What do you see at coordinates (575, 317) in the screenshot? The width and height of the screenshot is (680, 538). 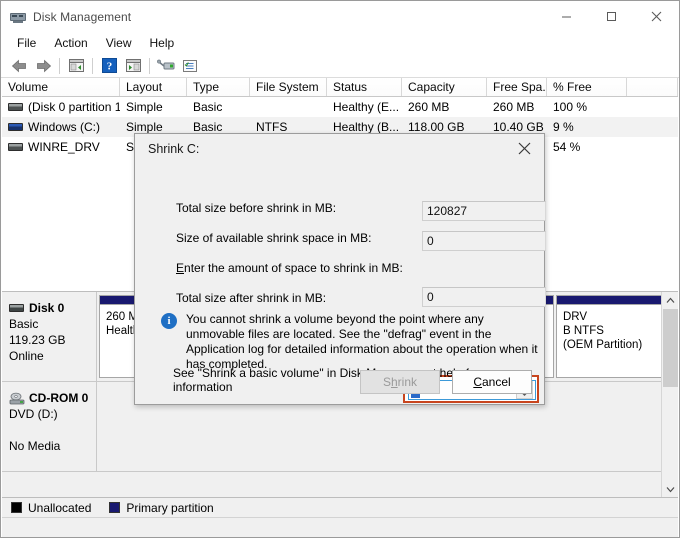 I see `partition-name: DRV` at bounding box center [575, 317].